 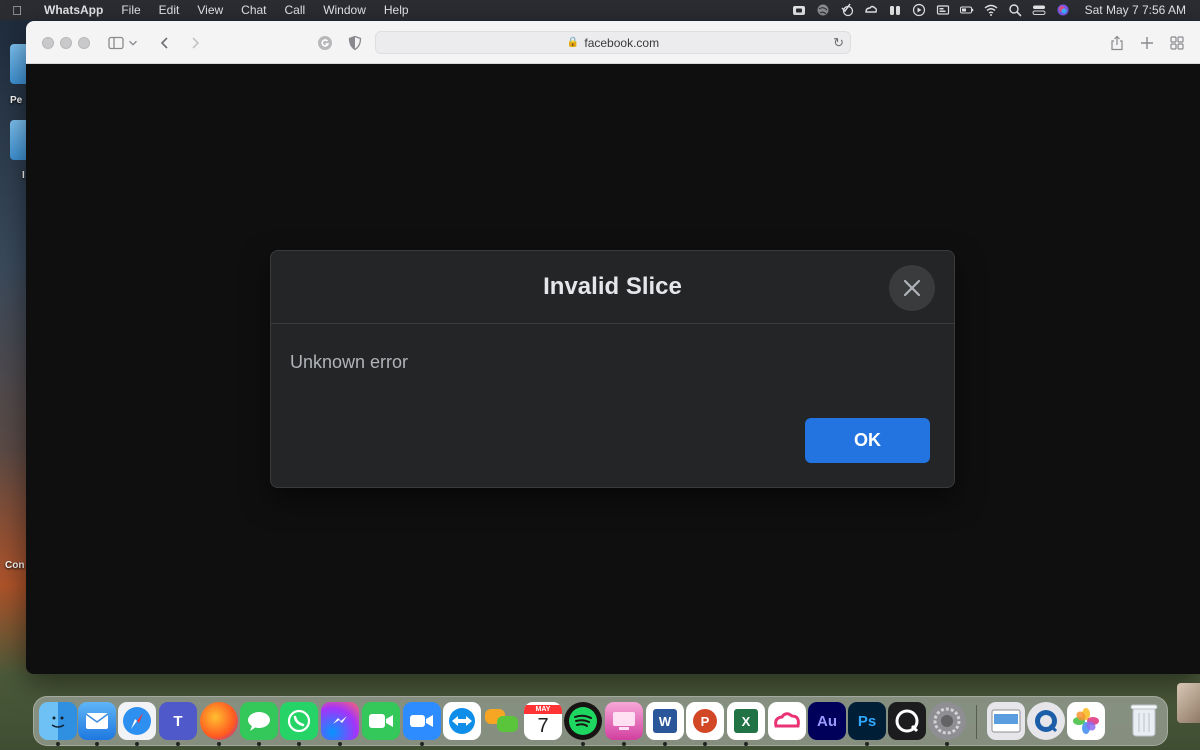 I want to click on menu-chat: Chat, so click(x=253, y=10).